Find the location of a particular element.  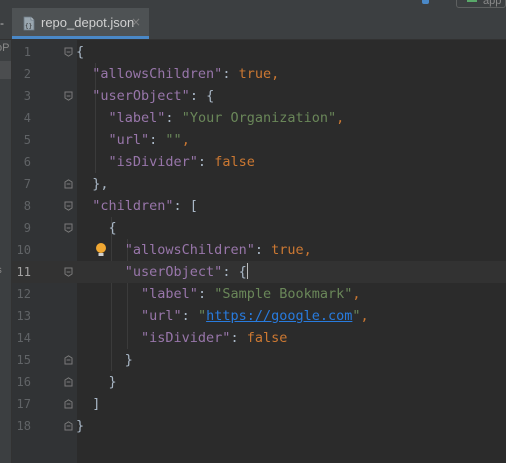

code-line: 13 "url": "https://google.com", is located at coordinates (259, 316).